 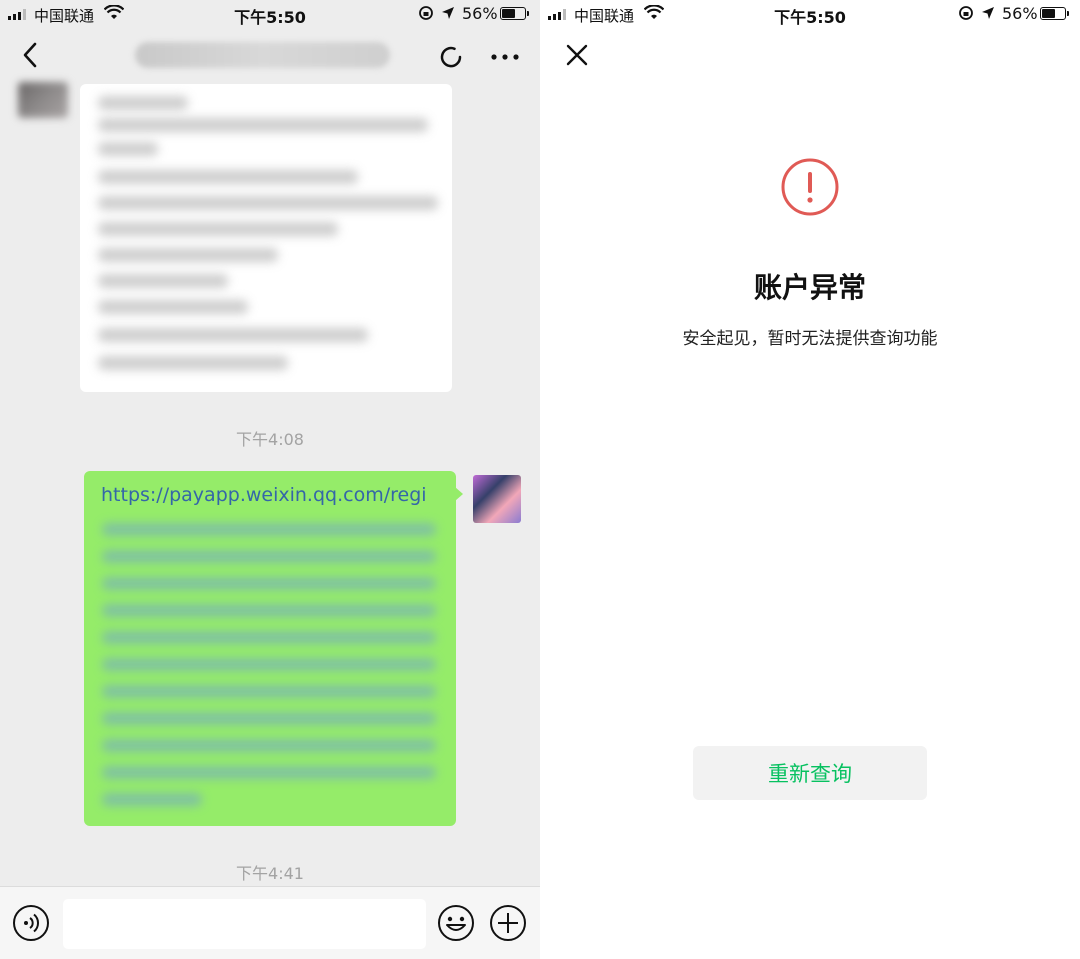 I want to click on more-icon, so click(x=505, y=57).